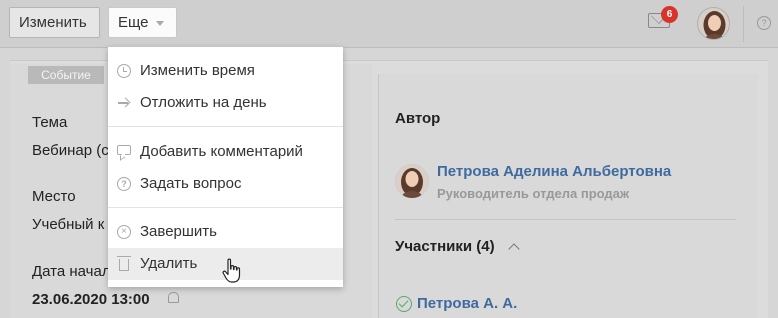 The width and height of the screenshot is (778, 318). I want to click on toolbar-divider, so click(743, 24).